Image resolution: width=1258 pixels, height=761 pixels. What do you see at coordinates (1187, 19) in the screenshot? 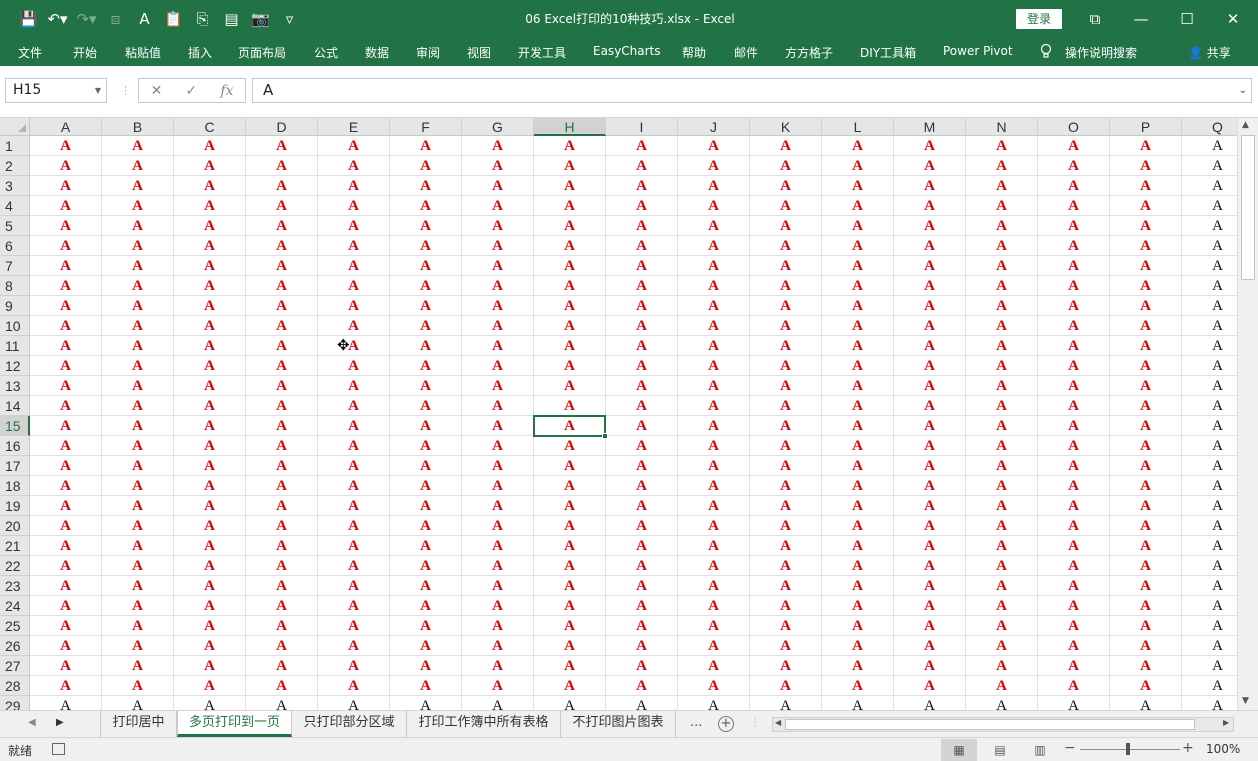
I see `maximize-button: ☐` at bounding box center [1187, 19].